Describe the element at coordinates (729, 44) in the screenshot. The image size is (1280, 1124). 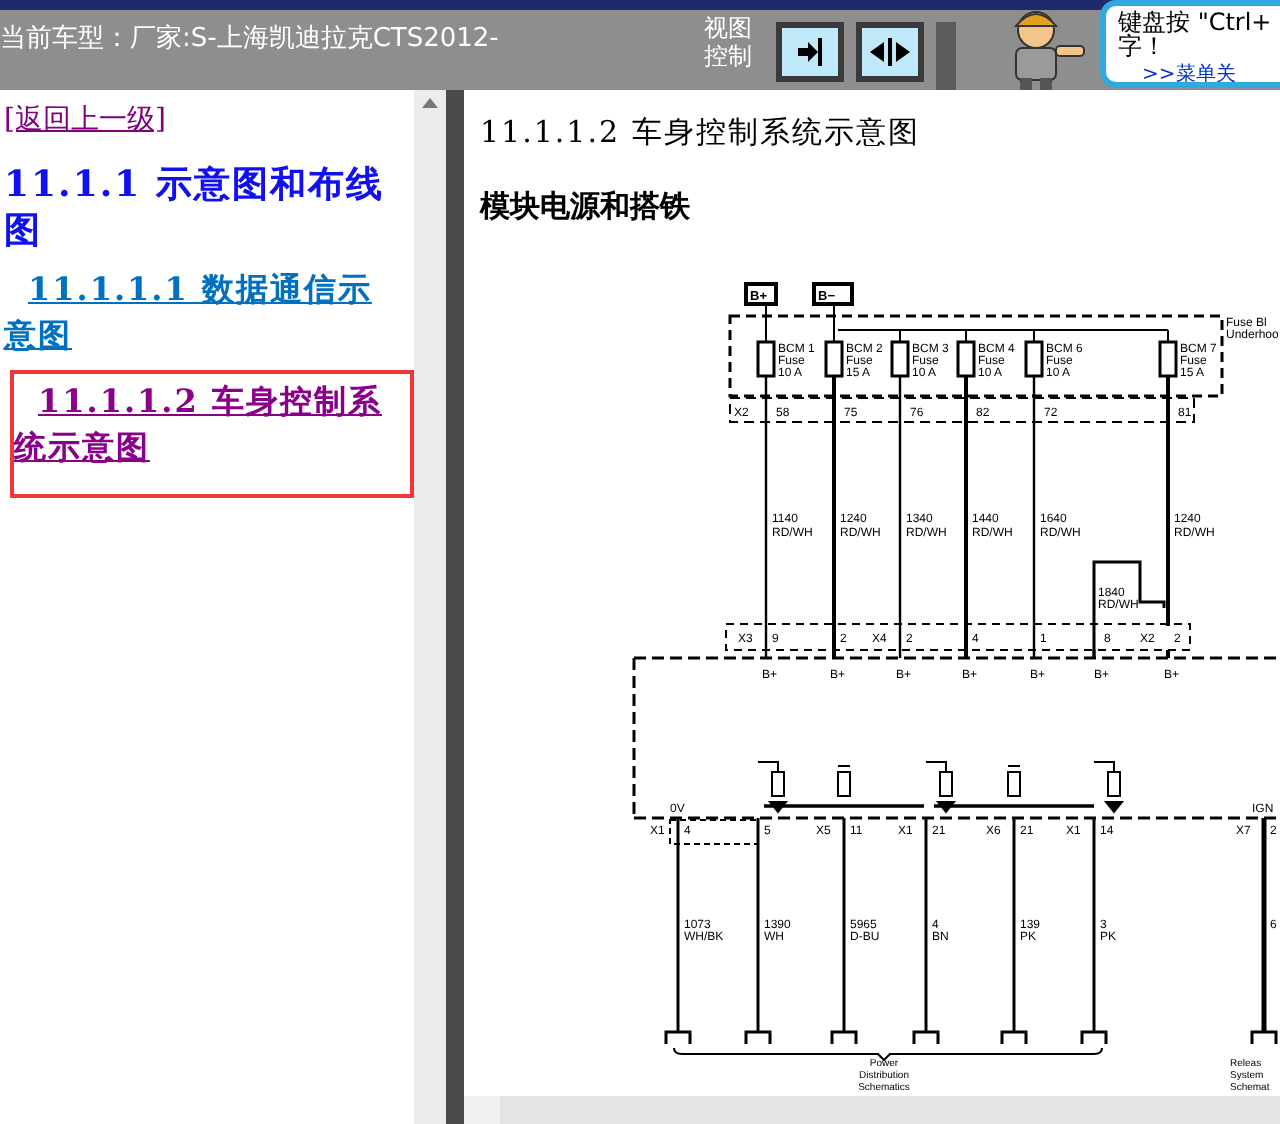
I see `view-control-label: 视图控制` at that location.